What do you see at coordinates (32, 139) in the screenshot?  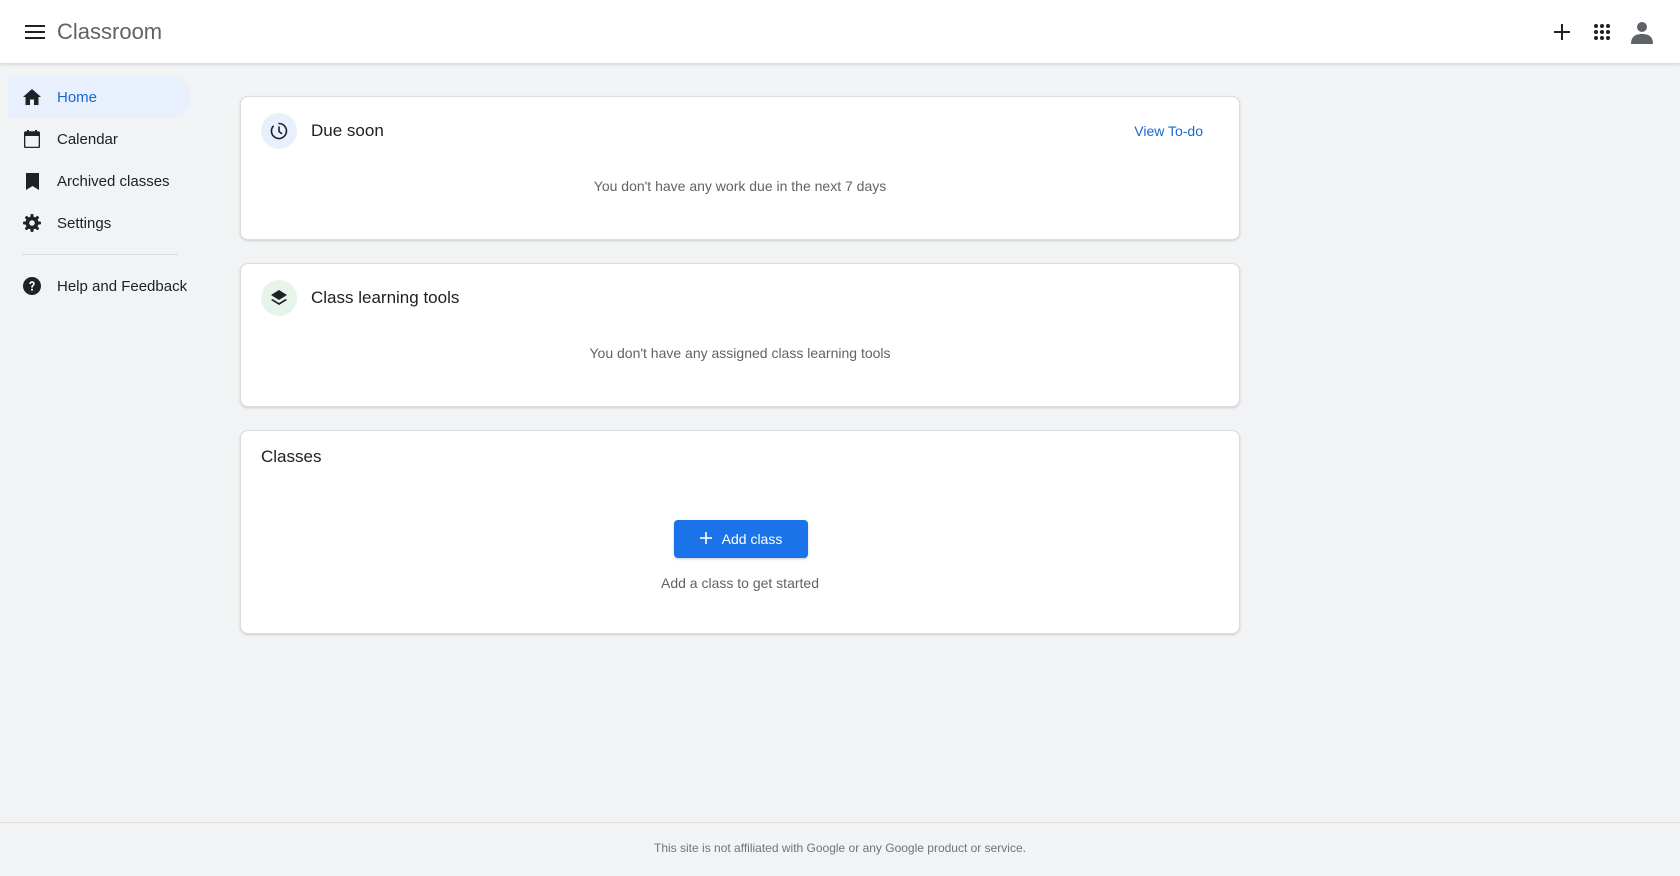 I see `calendar-icon` at bounding box center [32, 139].